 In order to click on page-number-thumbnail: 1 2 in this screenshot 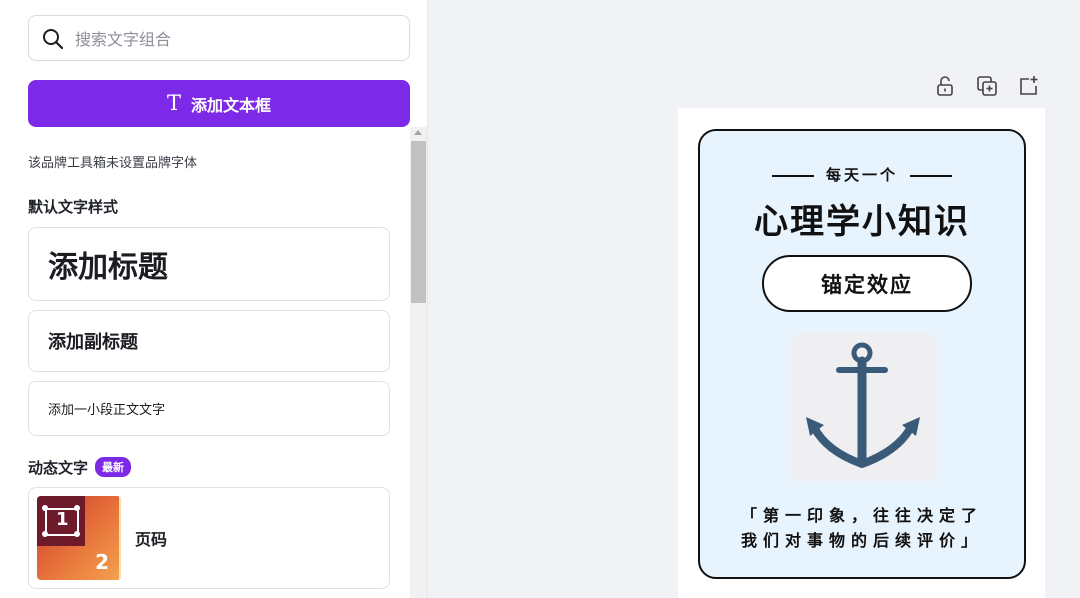, I will do `click(79, 538)`.